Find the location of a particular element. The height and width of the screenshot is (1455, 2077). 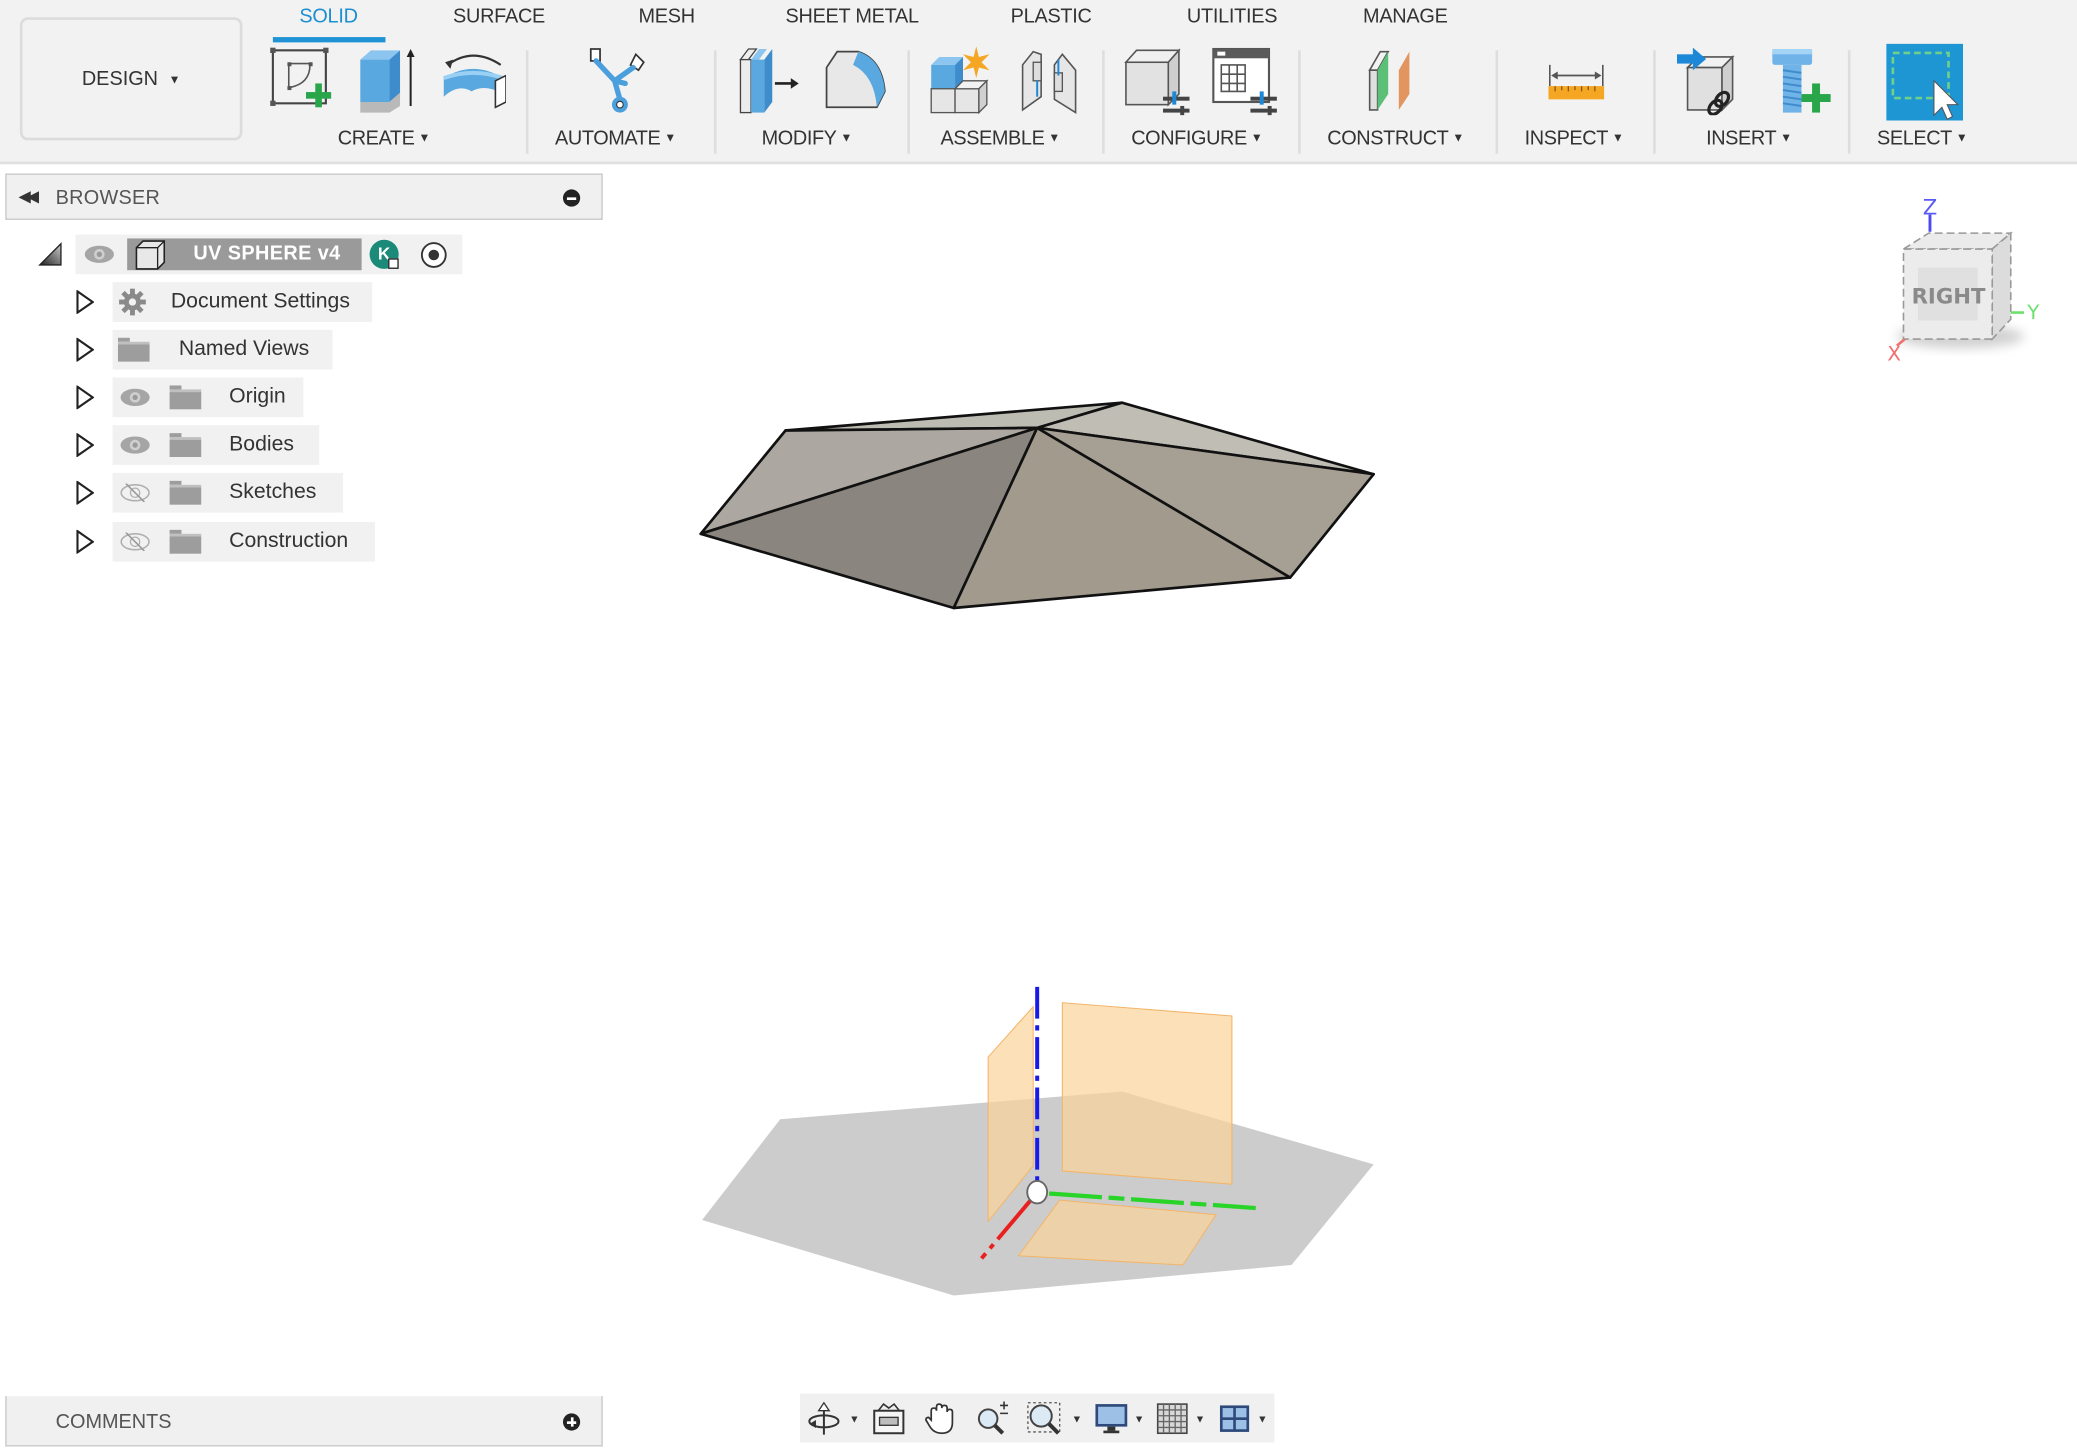

minimize-browser-icon is located at coordinates (571, 198).